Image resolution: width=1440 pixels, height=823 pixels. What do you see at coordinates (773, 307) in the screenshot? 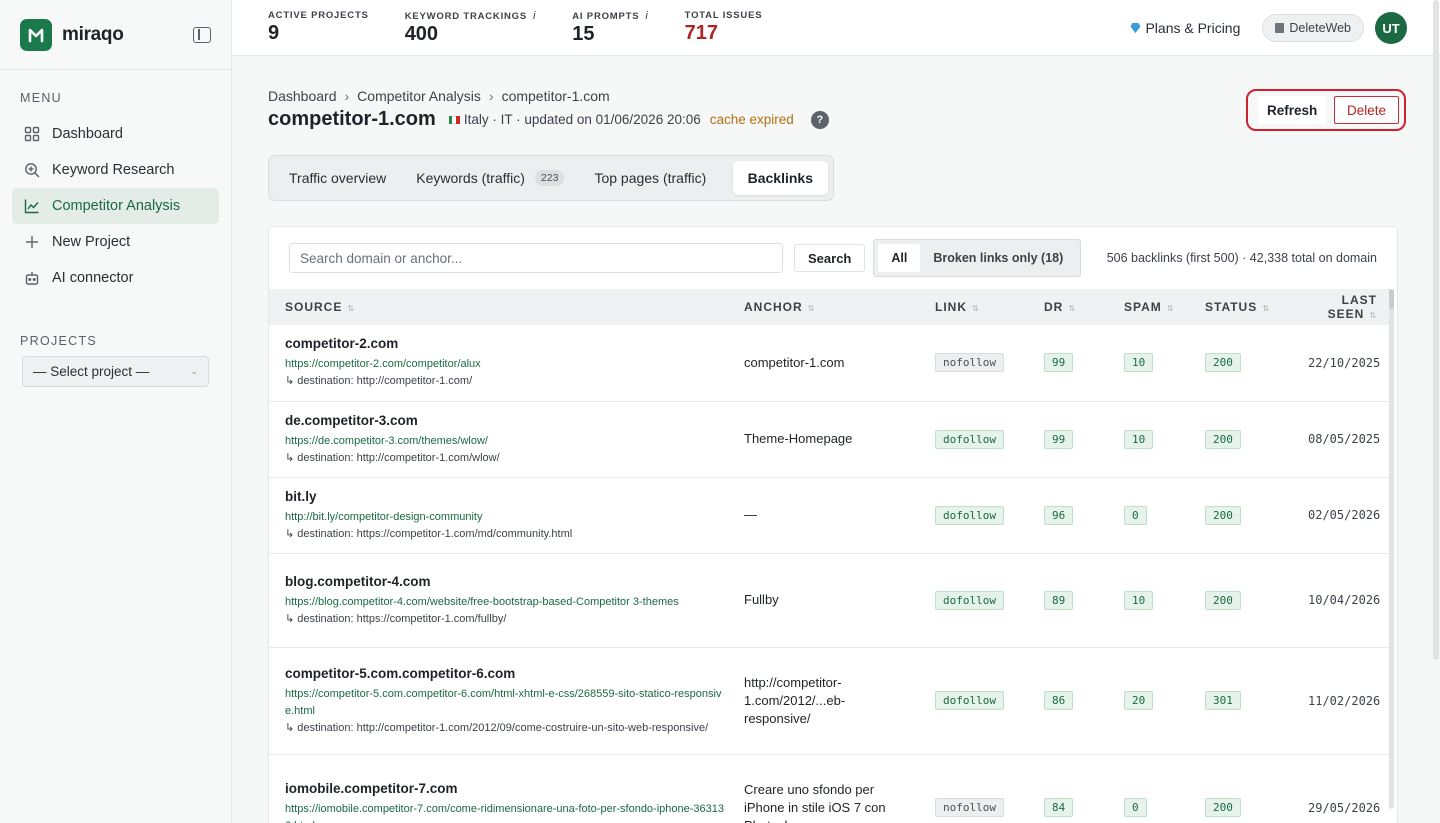
I see `column-label: ANCHOR` at bounding box center [773, 307].